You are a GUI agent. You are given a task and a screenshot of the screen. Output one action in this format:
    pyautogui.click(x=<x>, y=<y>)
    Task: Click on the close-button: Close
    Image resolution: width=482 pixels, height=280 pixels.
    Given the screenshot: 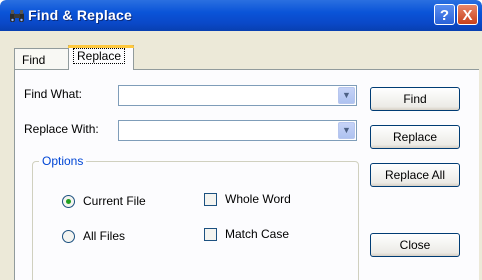 What is the action you would take?
    pyautogui.click(x=415, y=245)
    